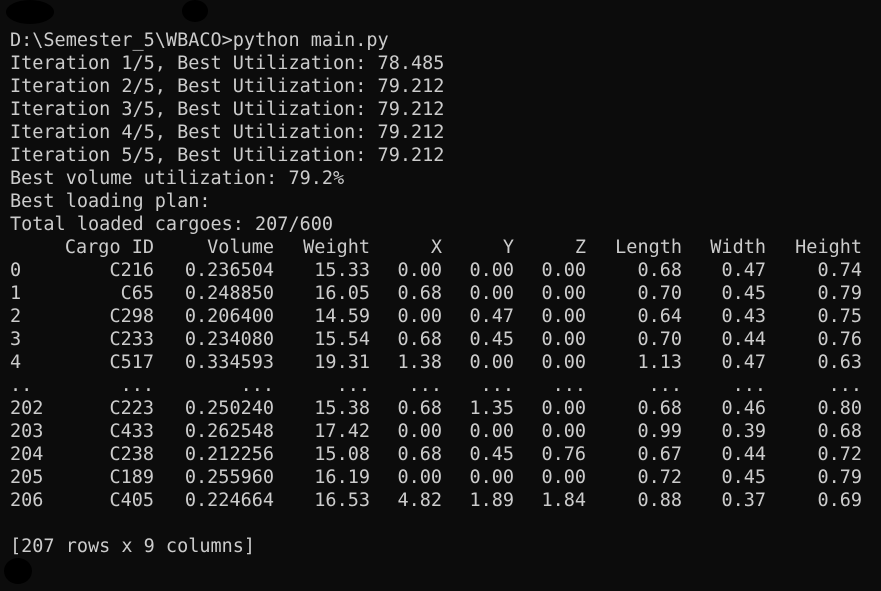 This screenshot has height=591, width=881. What do you see at coordinates (27, 500) in the screenshot?
I see `row-index: 206` at bounding box center [27, 500].